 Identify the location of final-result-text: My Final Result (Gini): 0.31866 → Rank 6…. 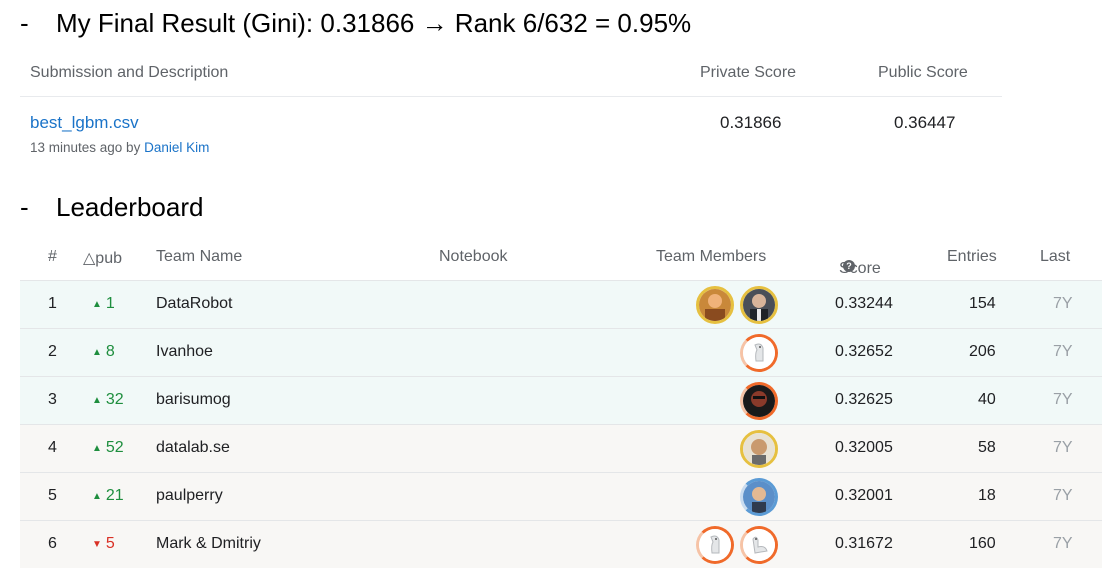
(374, 23).